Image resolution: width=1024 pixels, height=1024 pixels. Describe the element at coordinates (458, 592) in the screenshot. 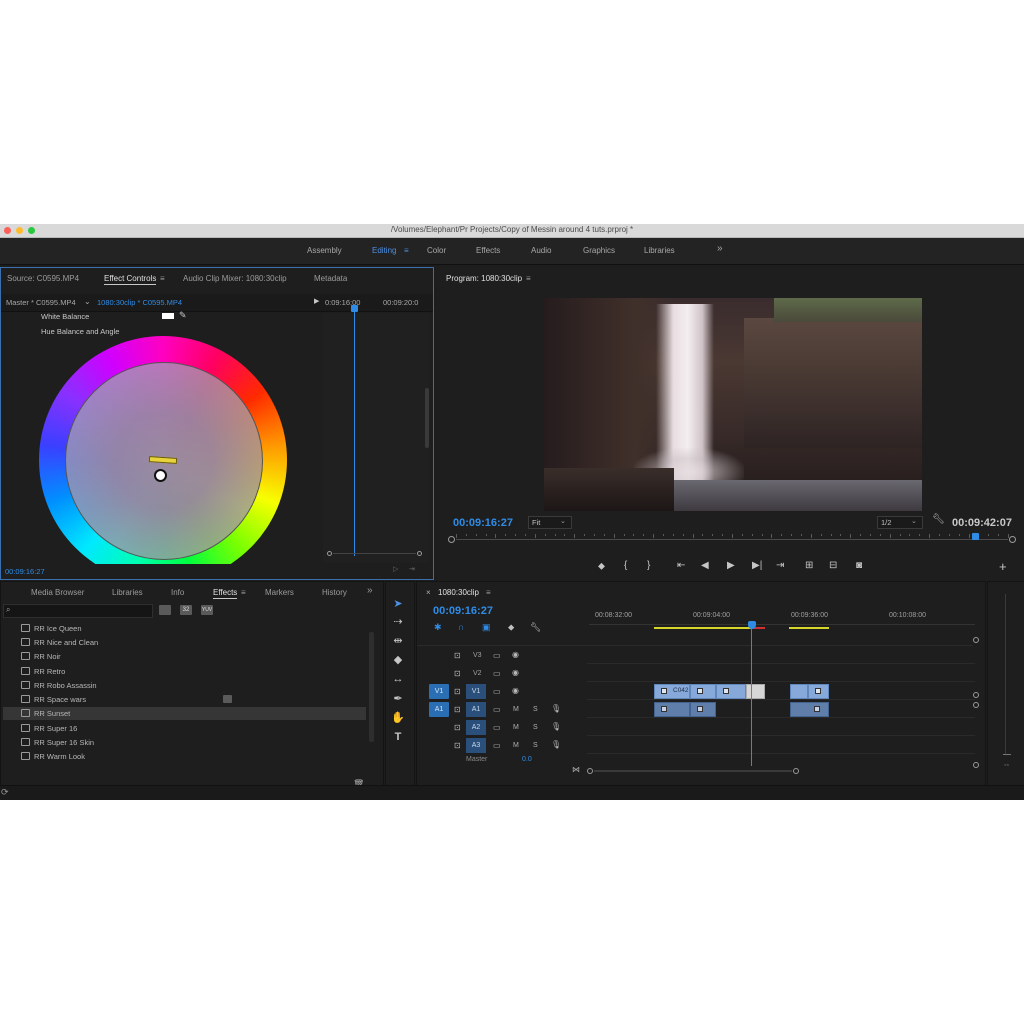

I see `timeline-tab: 1080:30clip` at that location.